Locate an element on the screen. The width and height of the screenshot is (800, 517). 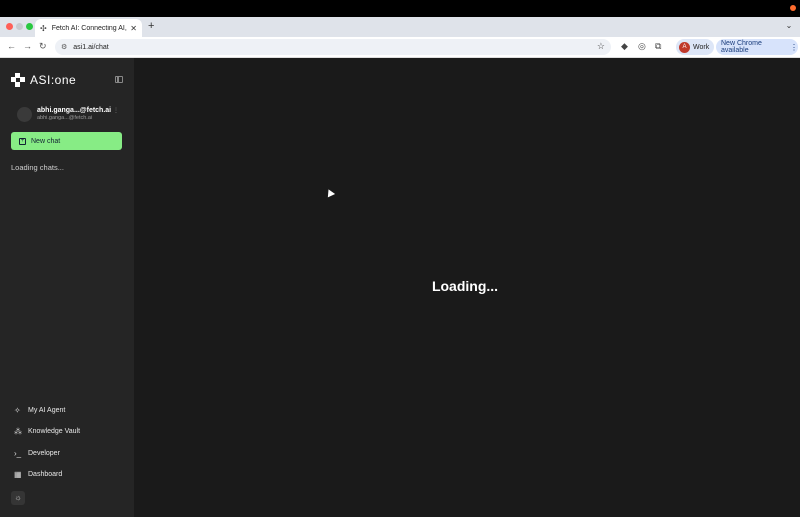
system-menu-bar is located at coordinates (400, 8).